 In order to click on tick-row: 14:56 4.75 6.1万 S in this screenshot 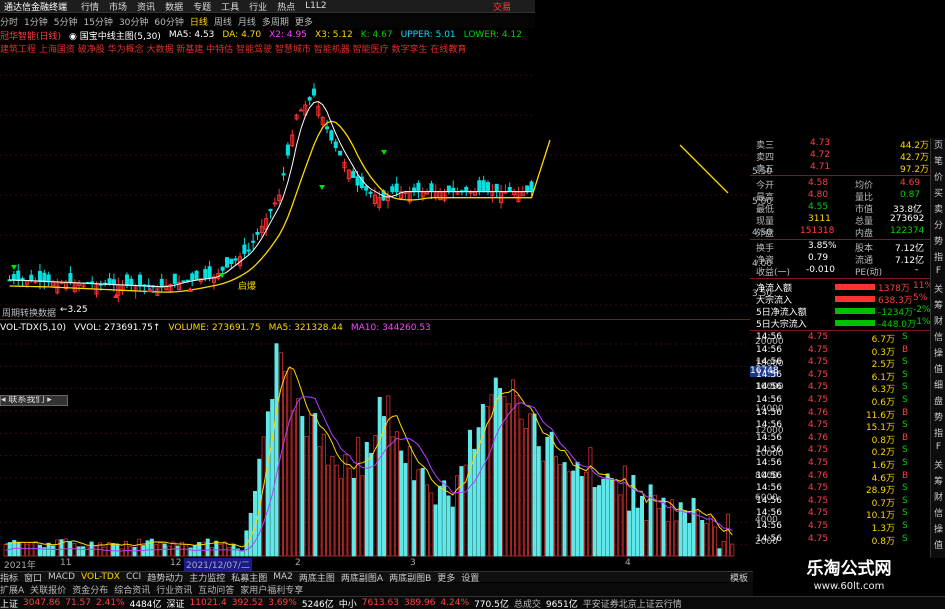, I will do `click(840, 376)`.